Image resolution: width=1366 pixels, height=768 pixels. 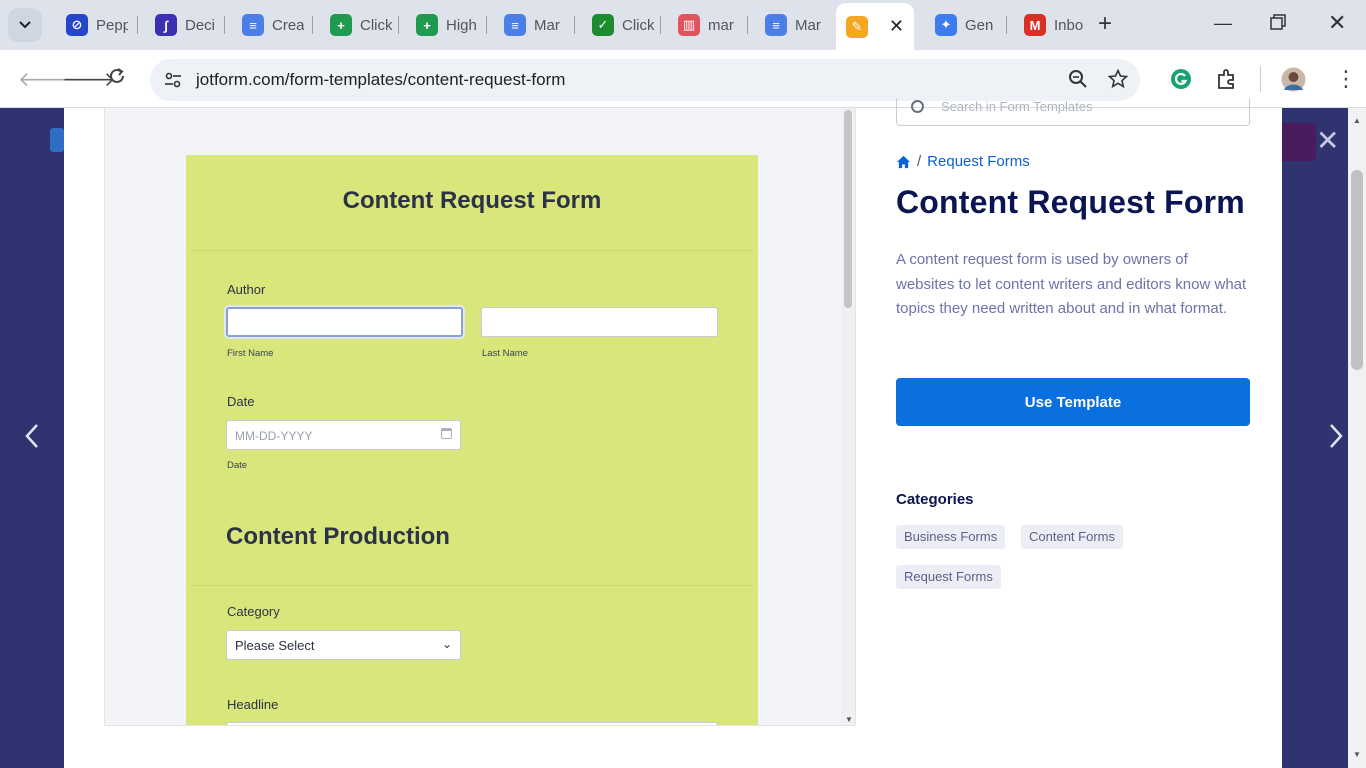 I want to click on browser-tab: ∫ Deci, so click(x=181, y=25).